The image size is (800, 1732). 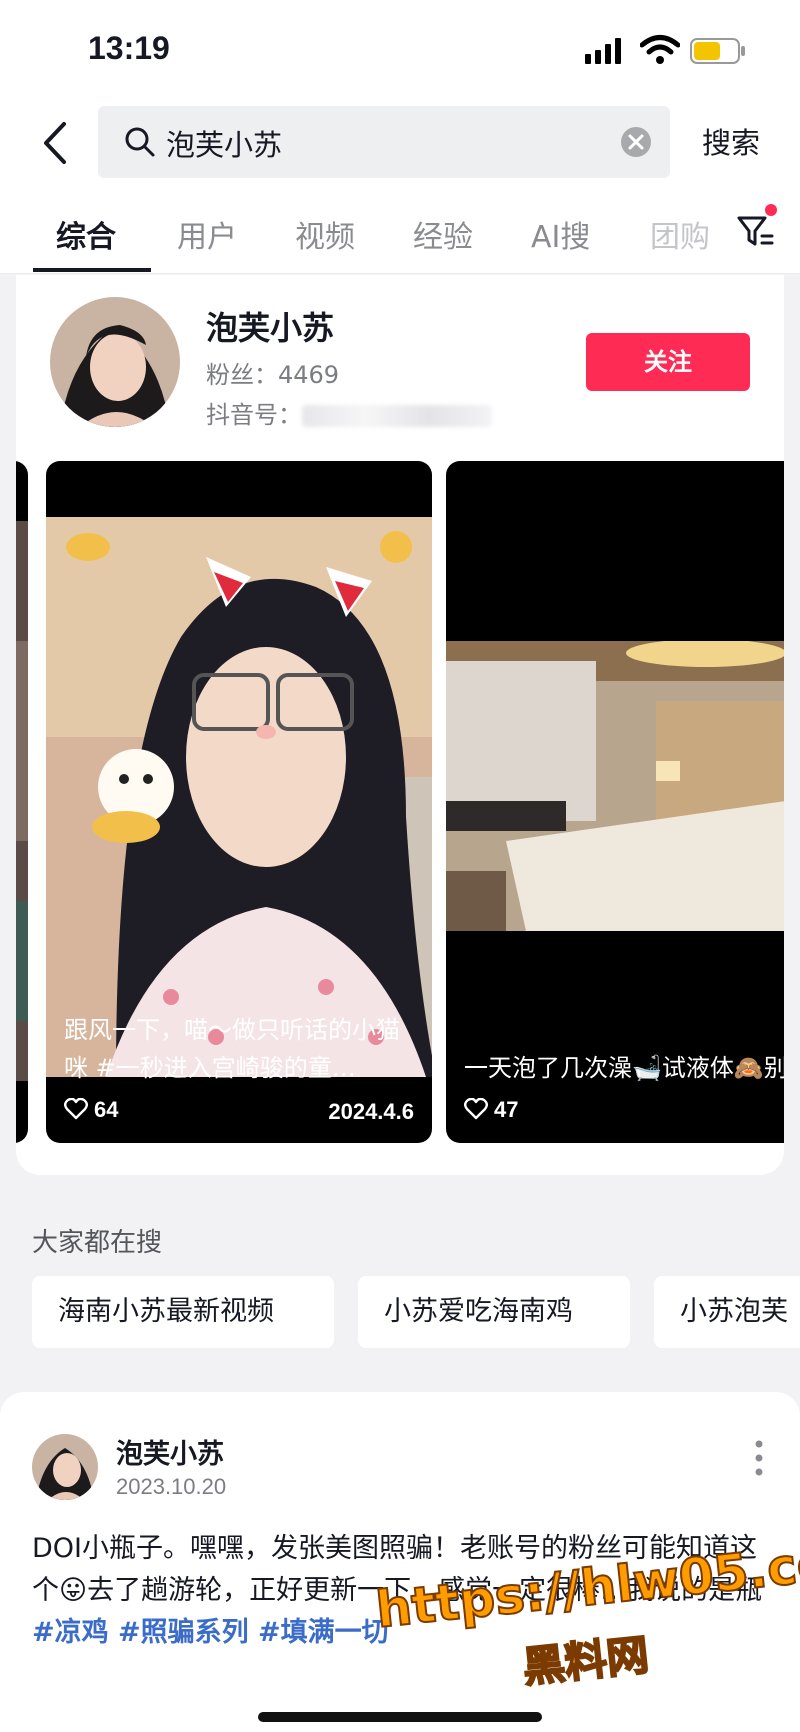 What do you see at coordinates (560, 234) in the screenshot?
I see `tab-ai-search: AI搜` at bounding box center [560, 234].